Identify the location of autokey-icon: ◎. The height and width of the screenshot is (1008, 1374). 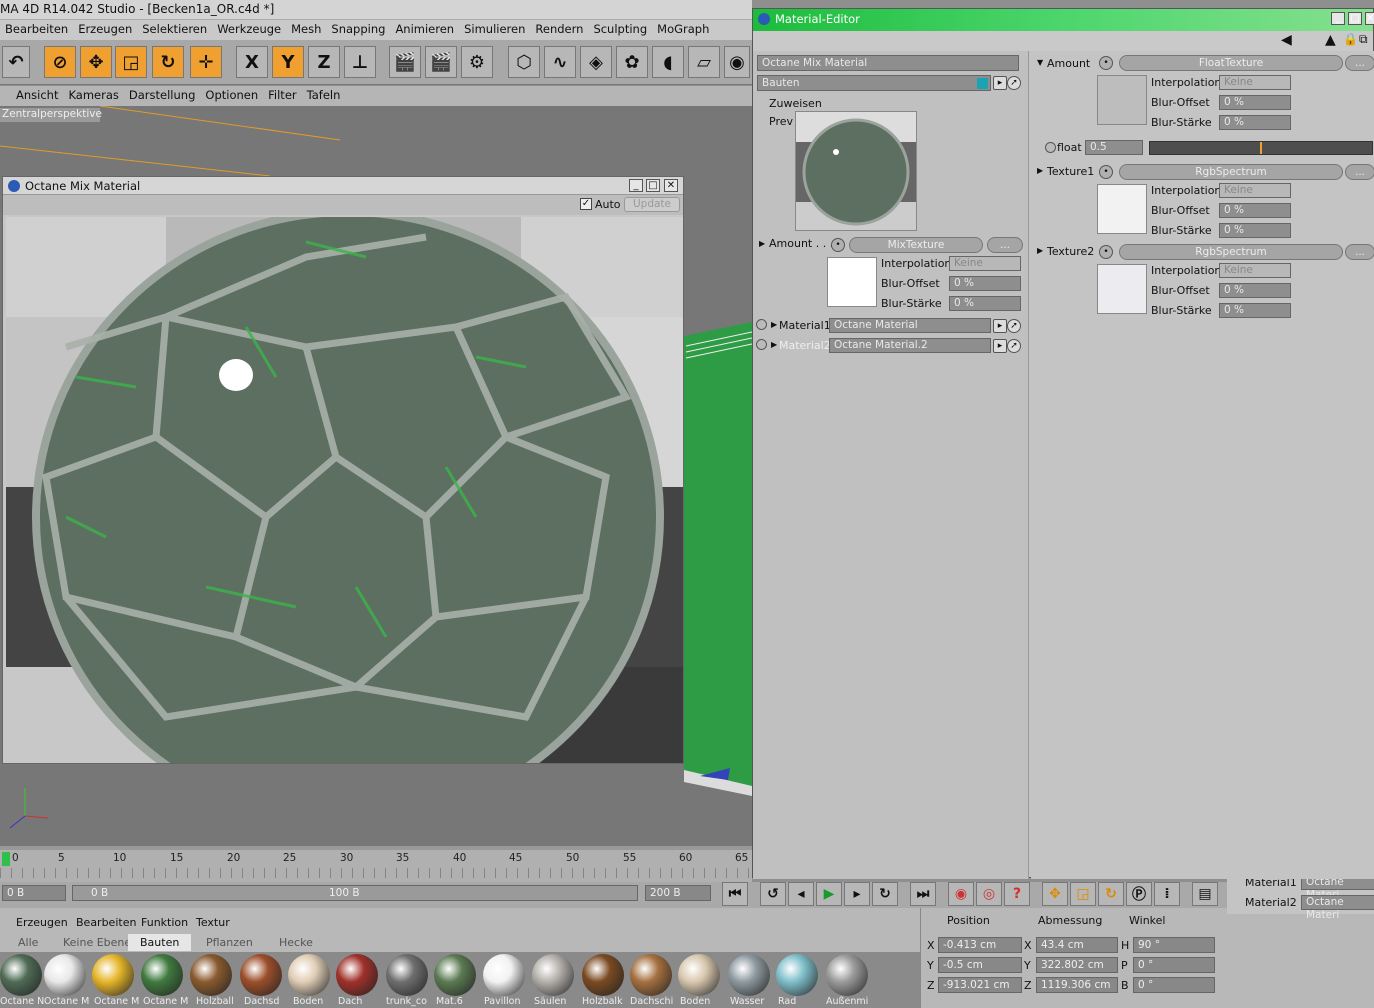
(989, 894).